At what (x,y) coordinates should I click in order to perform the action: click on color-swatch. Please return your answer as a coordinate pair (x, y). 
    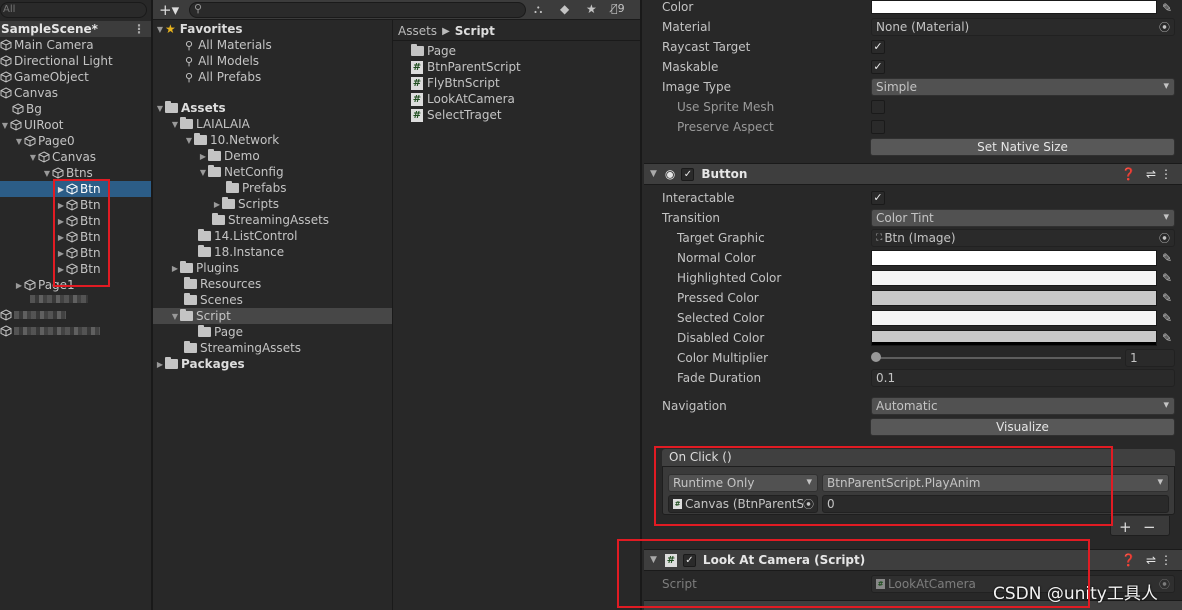
    Looking at the image, I should click on (1014, 7).